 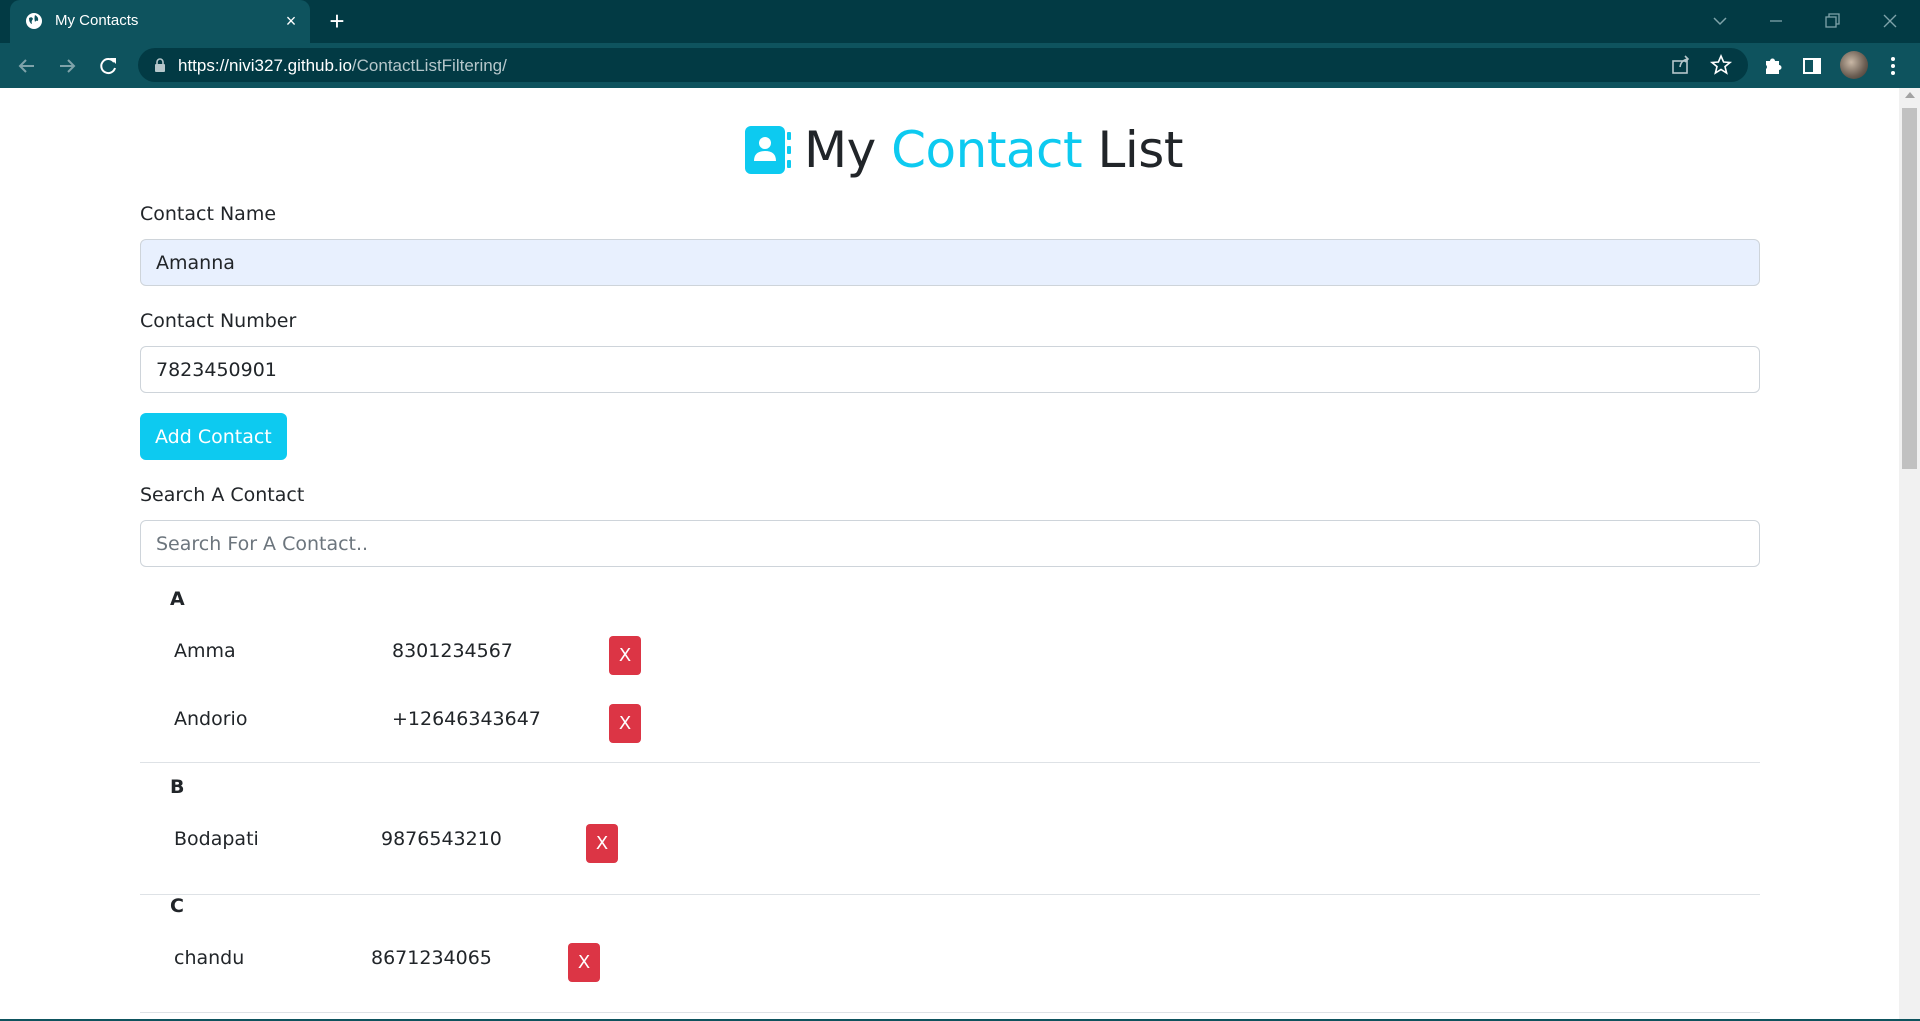 I want to click on title-part-contact: Contact, so click(x=987, y=150).